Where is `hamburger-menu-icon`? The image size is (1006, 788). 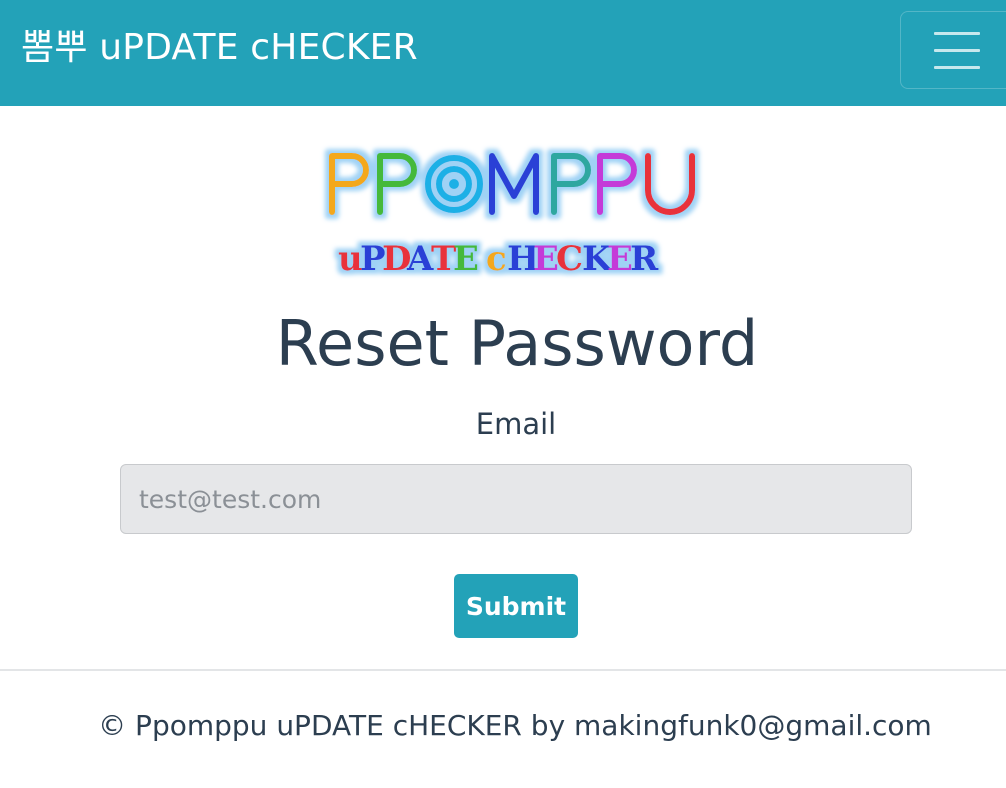 hamburger-menu-icon is located at coordinates (957, 33).